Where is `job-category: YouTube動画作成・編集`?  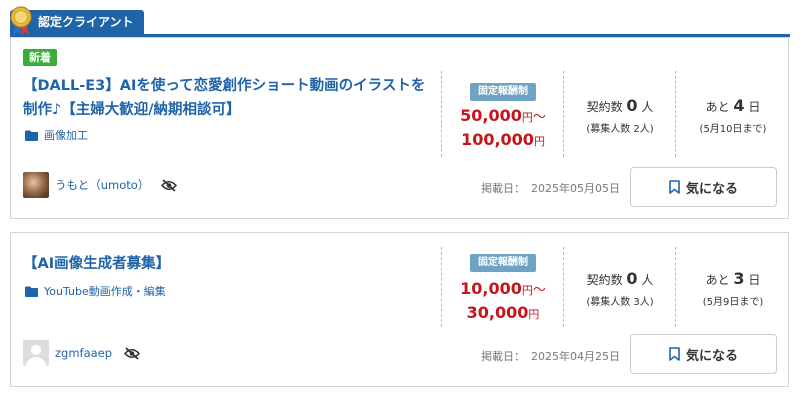 job-category: YouTube動画作成・編集 is located at coordinates (95, 291).